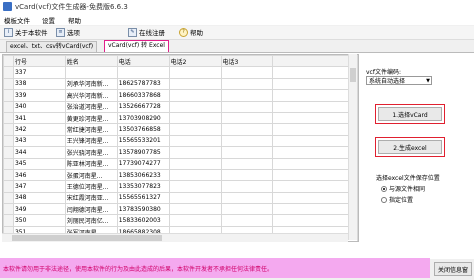 This screenshot has width=474, height=280. Describe the element at coordinates (180, 84) in the screenshot. I see `table-row: 338 刘承华河南新... 18625787783` at that location.